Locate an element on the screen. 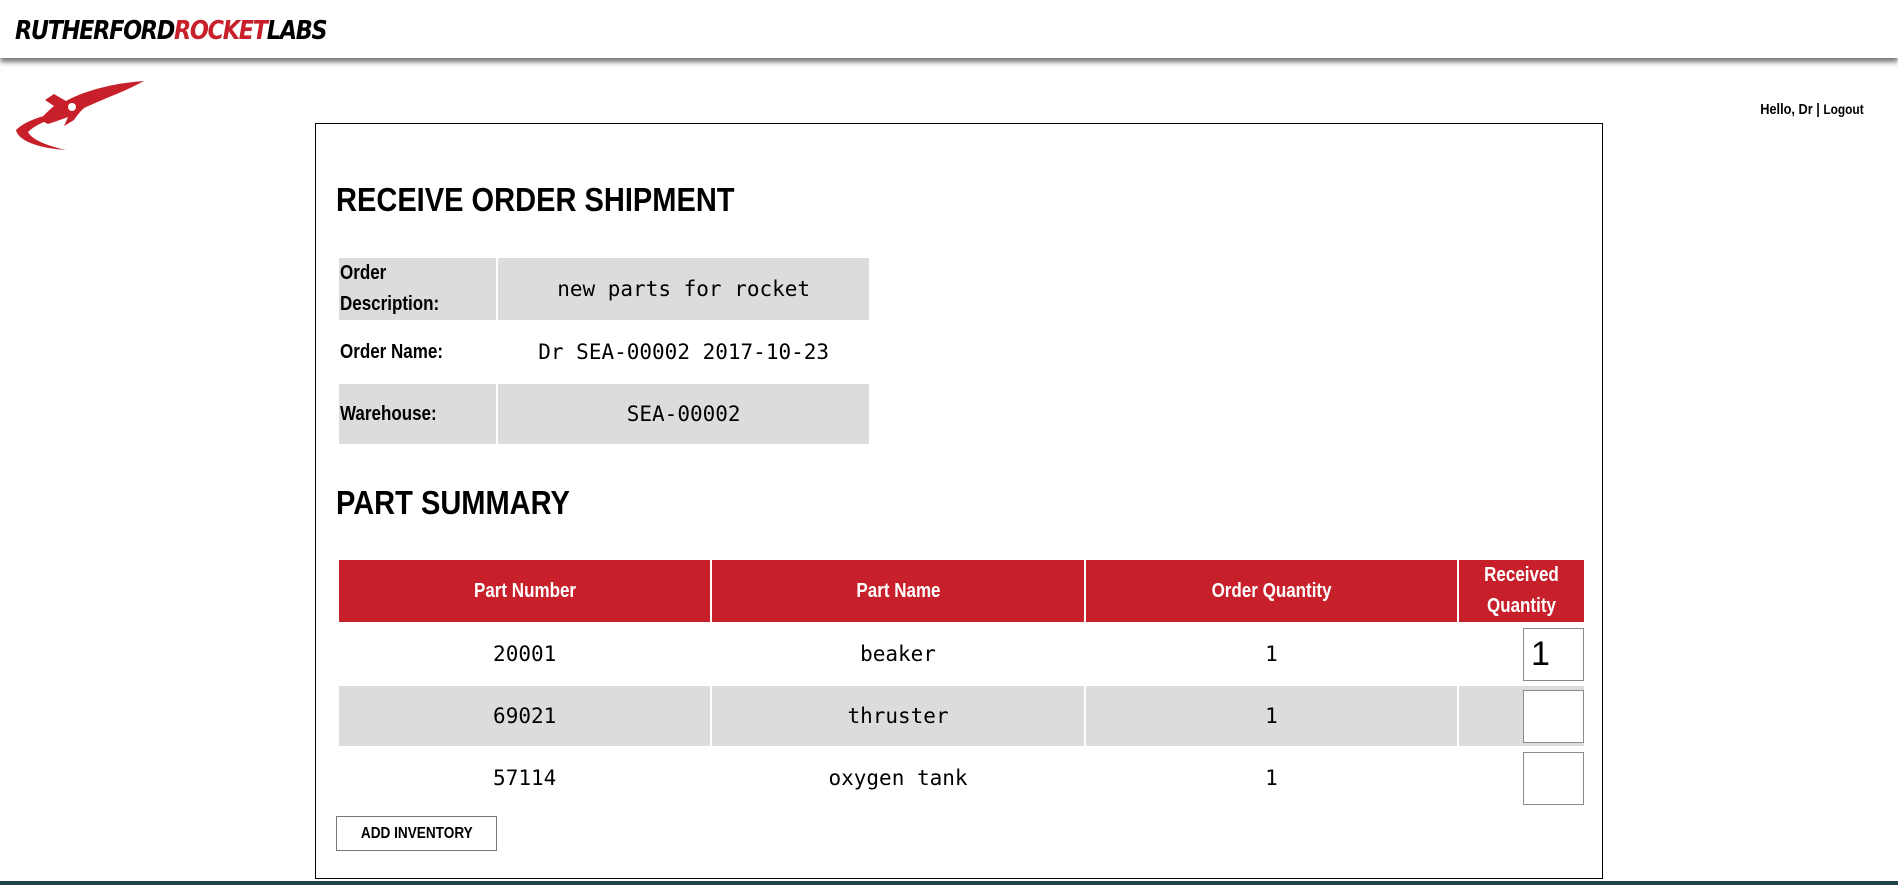  order-description-value: new parts for rocket is located at coordinates (683, 289).